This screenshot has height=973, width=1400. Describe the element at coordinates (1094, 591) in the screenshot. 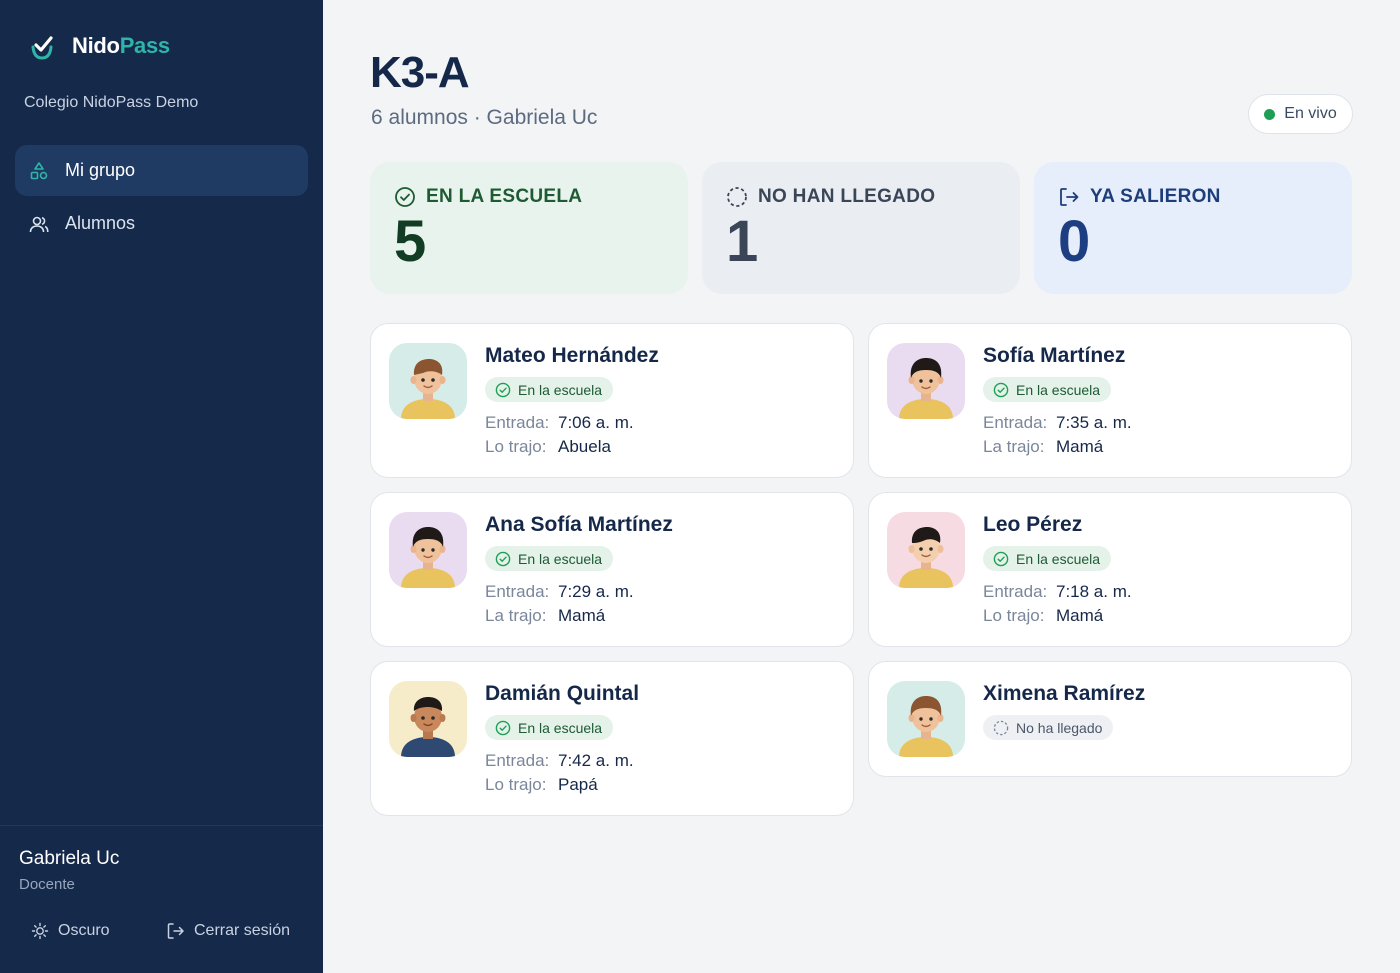

I see `entry-time: 7:18 a. m.` at that location.